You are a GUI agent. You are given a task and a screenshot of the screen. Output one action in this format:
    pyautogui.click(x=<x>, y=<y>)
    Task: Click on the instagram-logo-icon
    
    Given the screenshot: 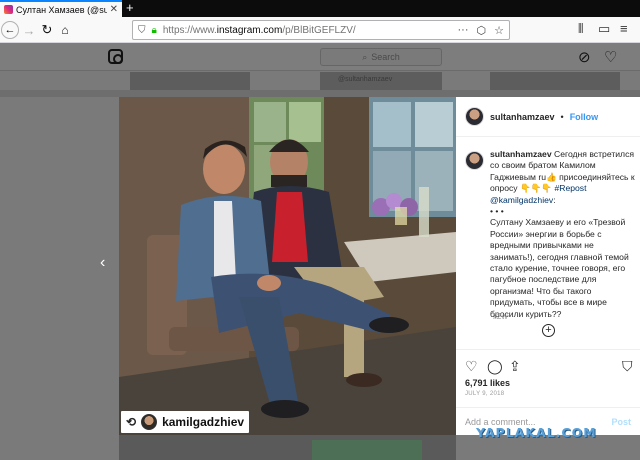 What is the action you would take?
    pyautogui.click(x=115, y=56)
    